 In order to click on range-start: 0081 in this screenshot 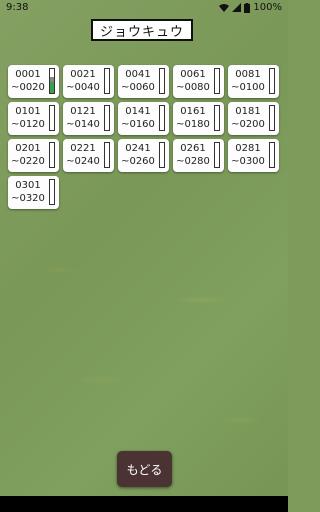, I will do `click(248, 74)`.